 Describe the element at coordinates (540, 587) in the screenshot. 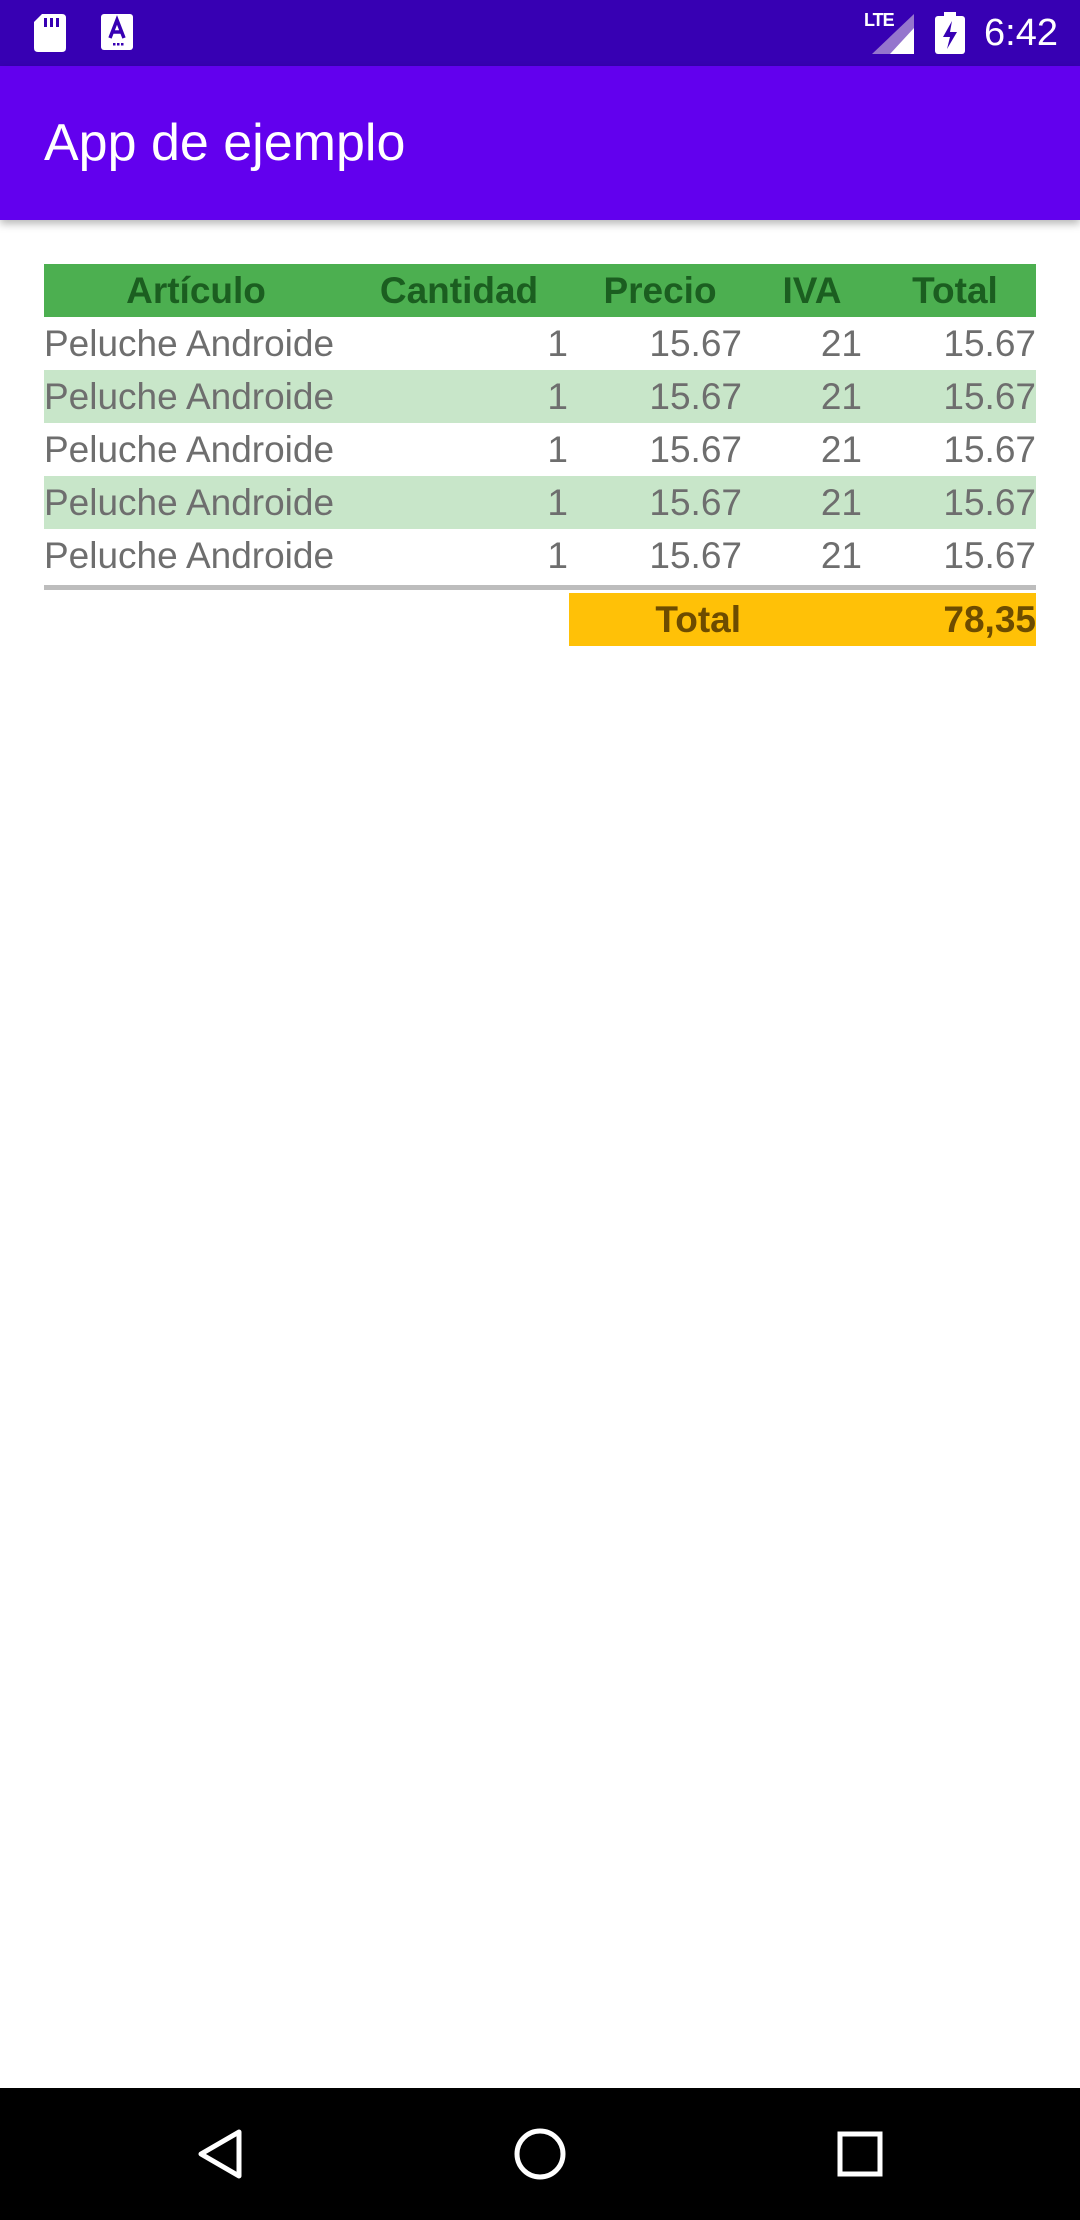

I see `table-divider` at that location.